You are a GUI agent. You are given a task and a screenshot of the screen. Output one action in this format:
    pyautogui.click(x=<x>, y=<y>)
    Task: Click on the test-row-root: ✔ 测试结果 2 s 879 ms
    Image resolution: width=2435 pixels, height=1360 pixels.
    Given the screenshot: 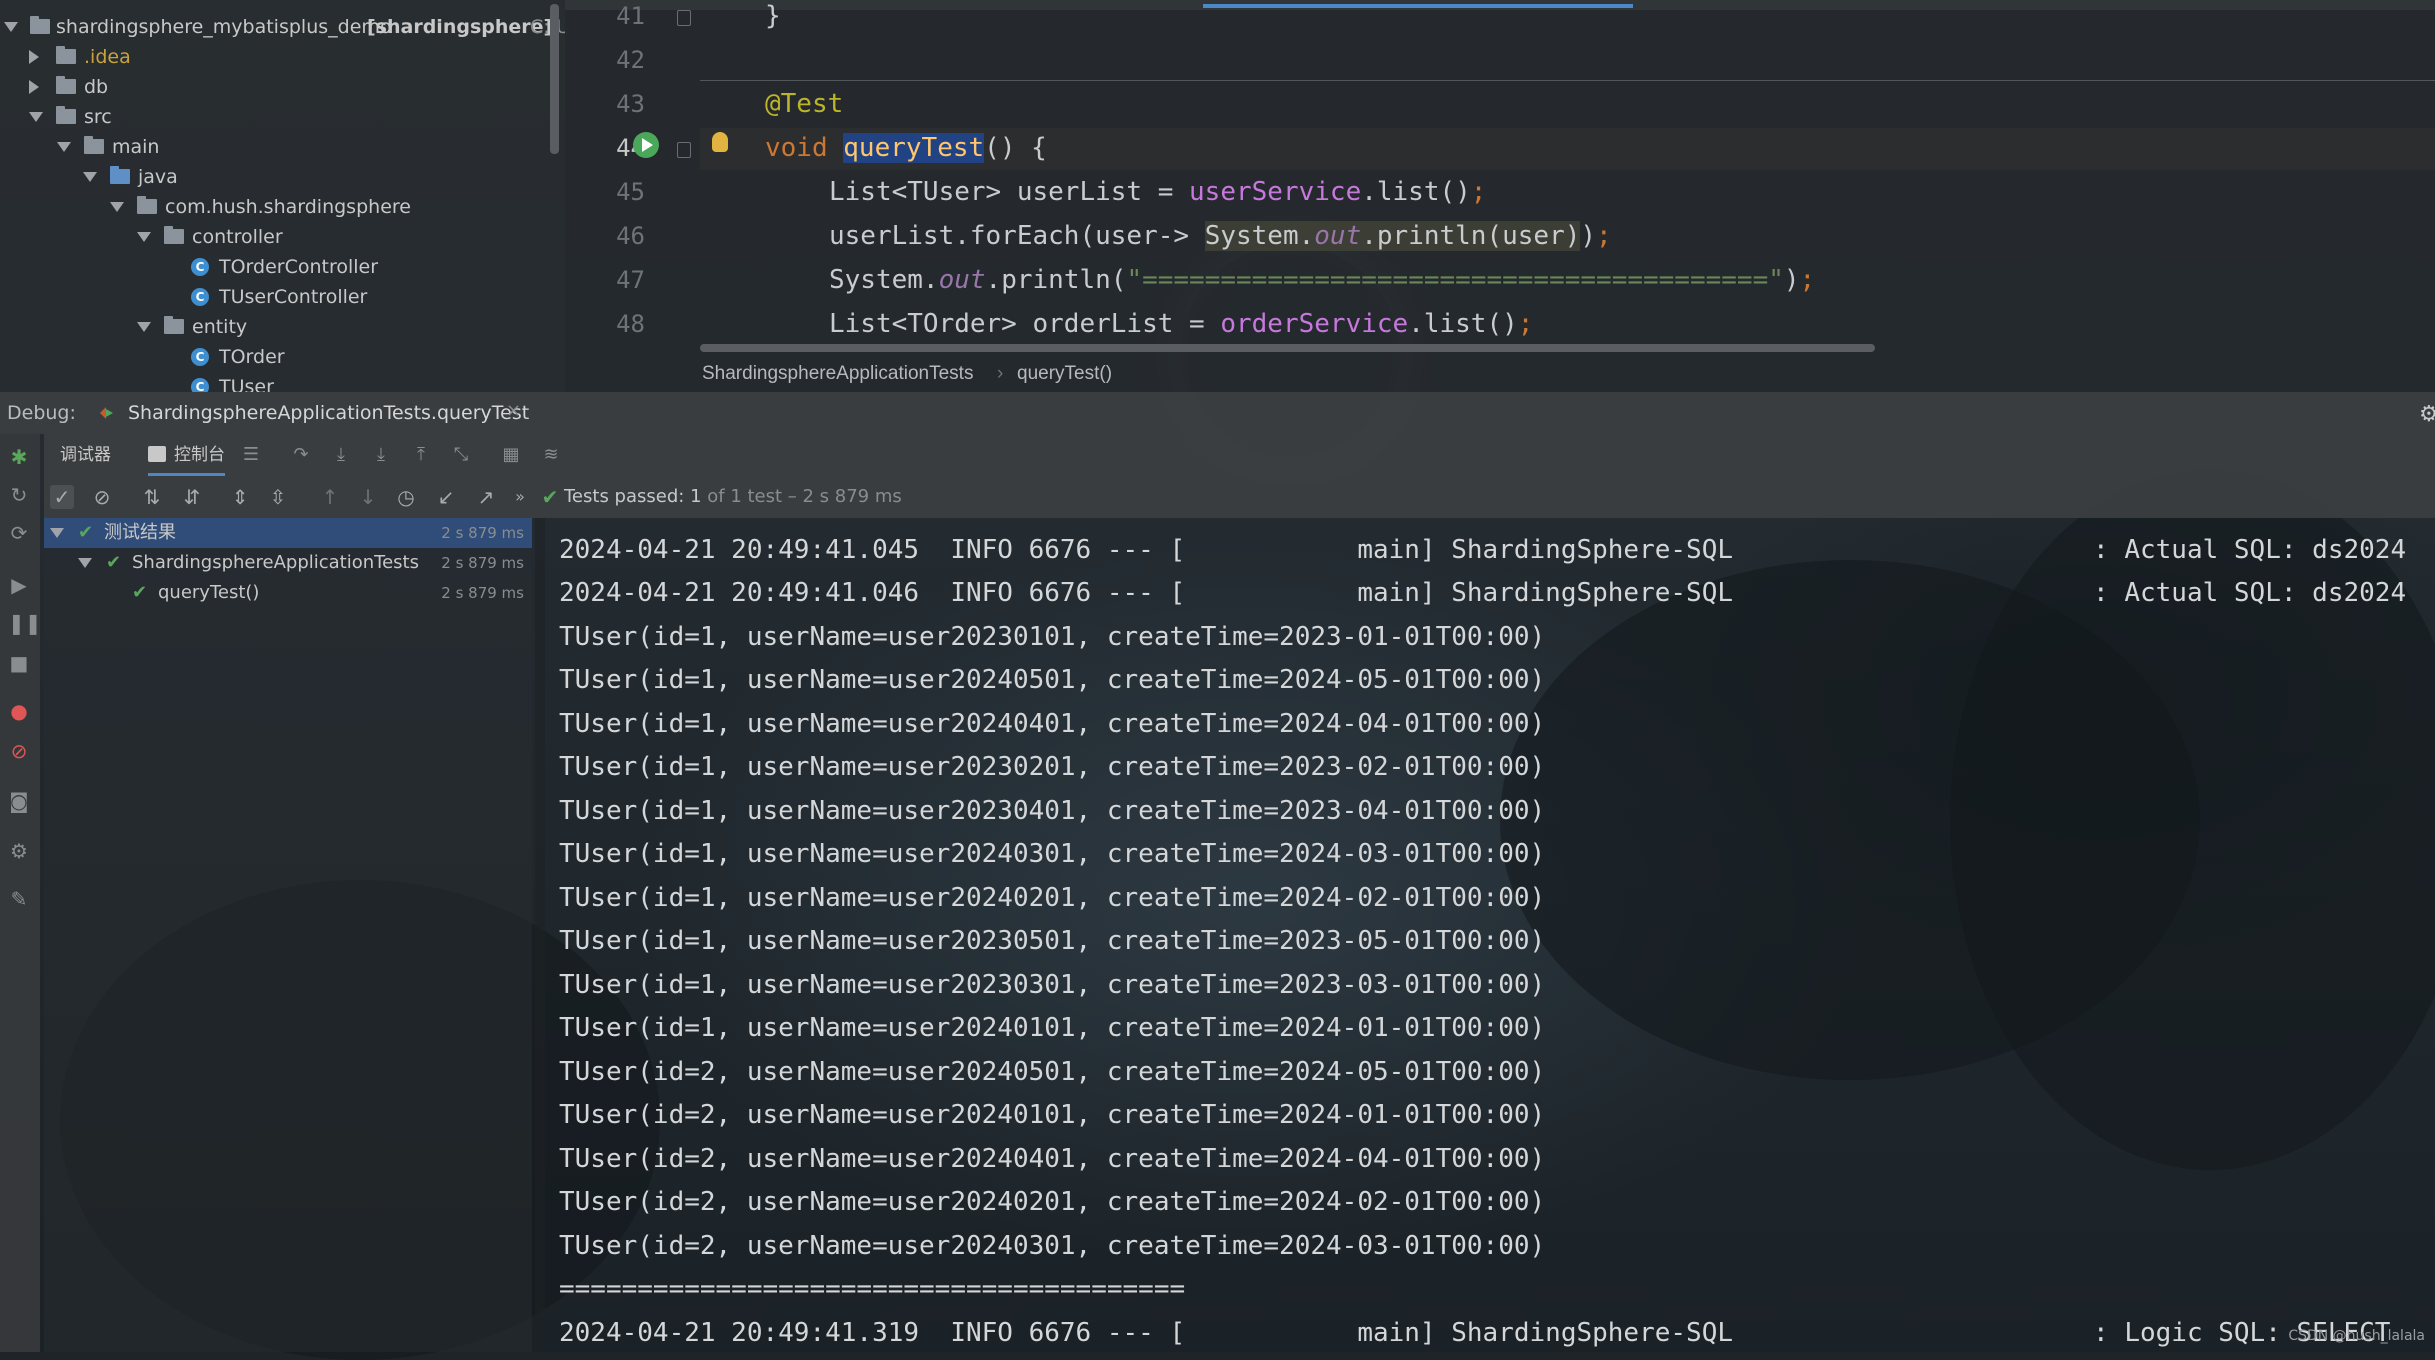 What is the action you would take?
    pyautogui.click(x=288, y=533)
    